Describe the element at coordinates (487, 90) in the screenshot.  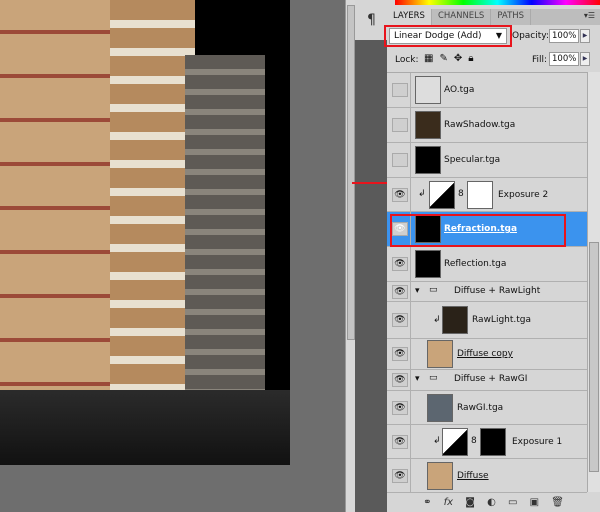
I see `layer-row: AO.tga` at that location.